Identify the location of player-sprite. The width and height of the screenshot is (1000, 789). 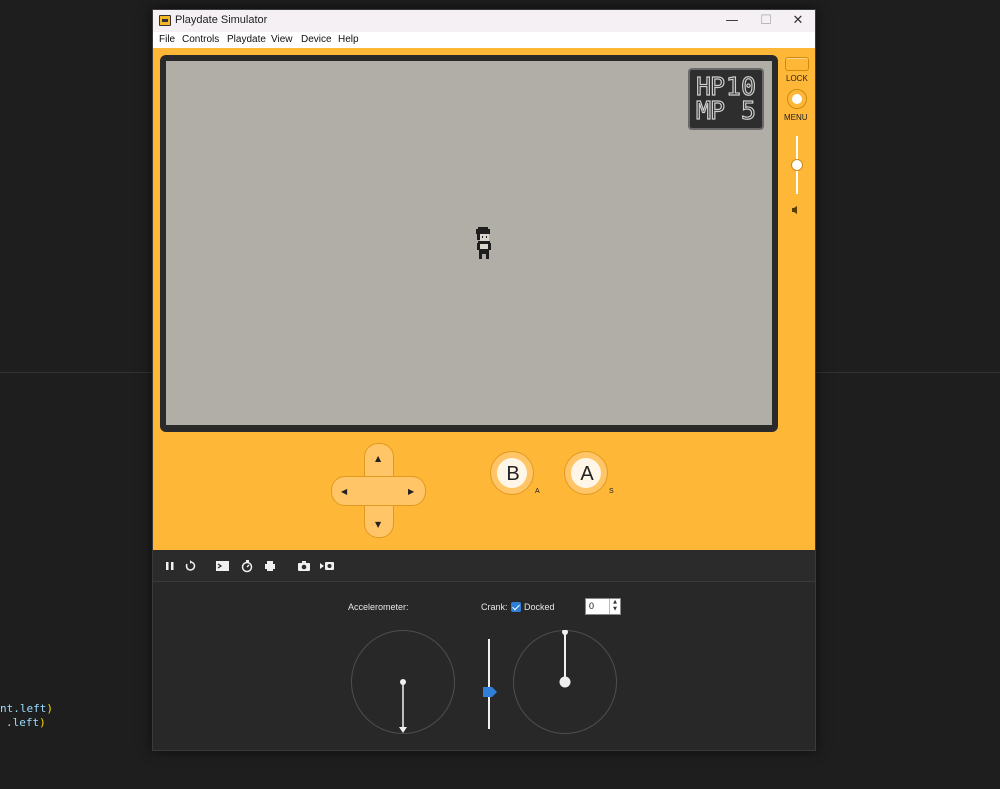
(483, 243).